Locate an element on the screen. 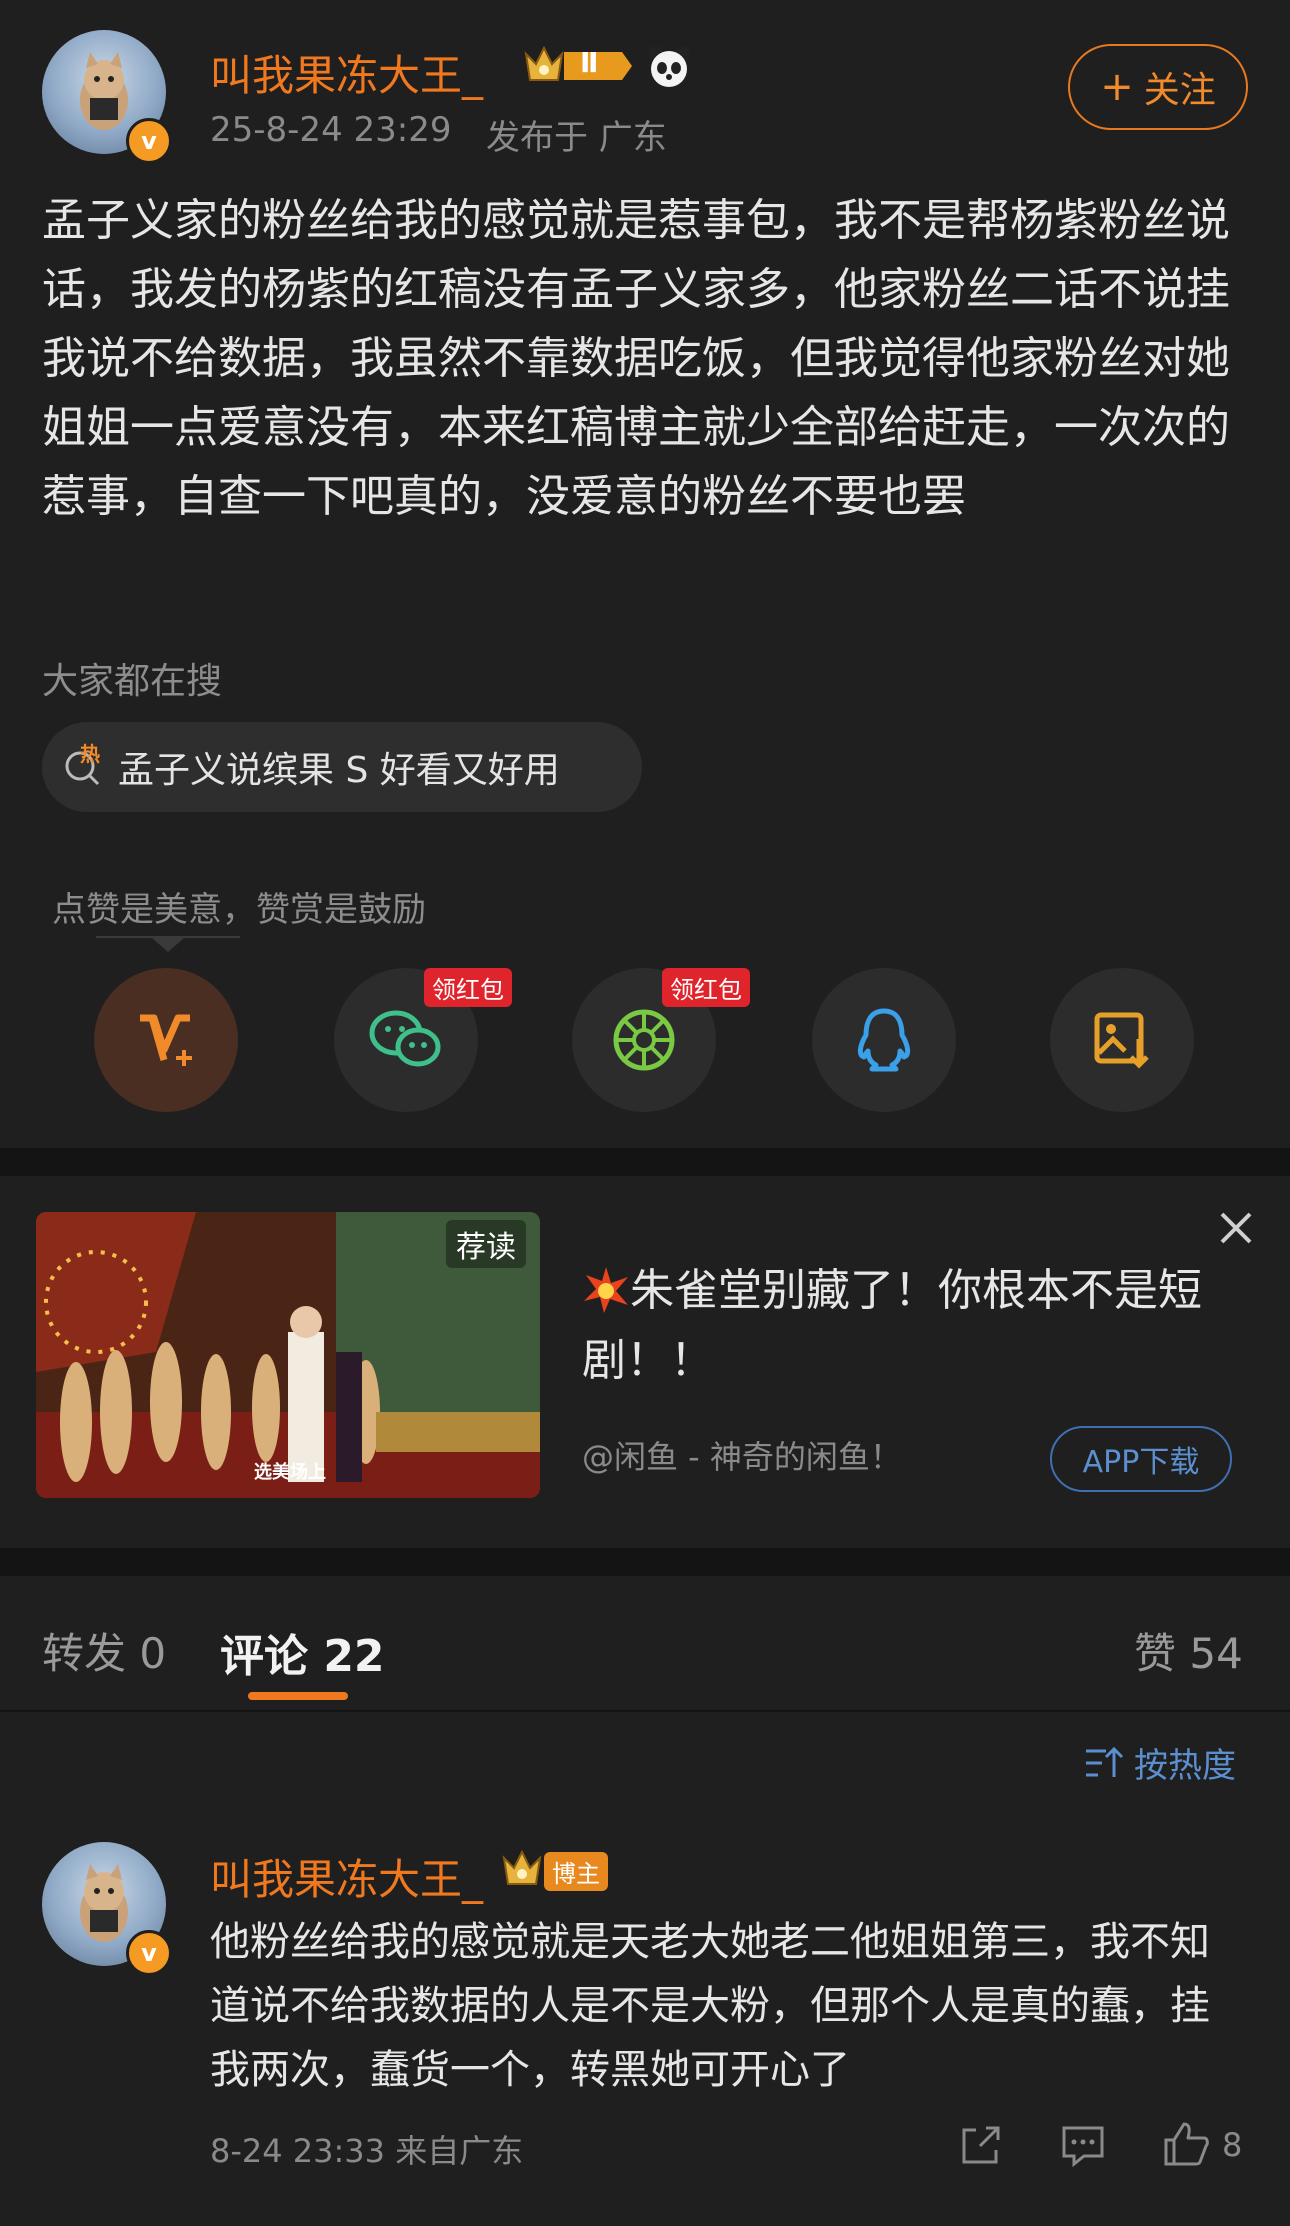 The width and height of the screenshot is (1290, 2226). tab-comments: 评论 22 is located at coordinates (302, 1652).